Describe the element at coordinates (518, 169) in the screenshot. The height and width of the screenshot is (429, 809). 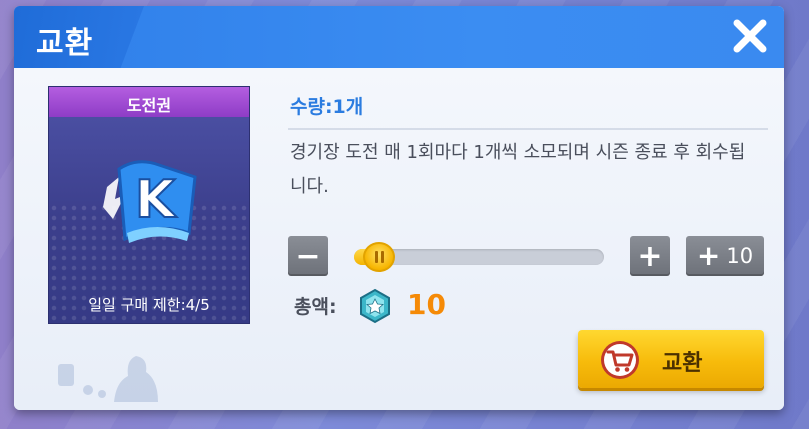
I see `item-description: 경기장 도전 매 1회마다 1개씩 소모되며 시즌 종료 후 회수됩니다.` at that location.